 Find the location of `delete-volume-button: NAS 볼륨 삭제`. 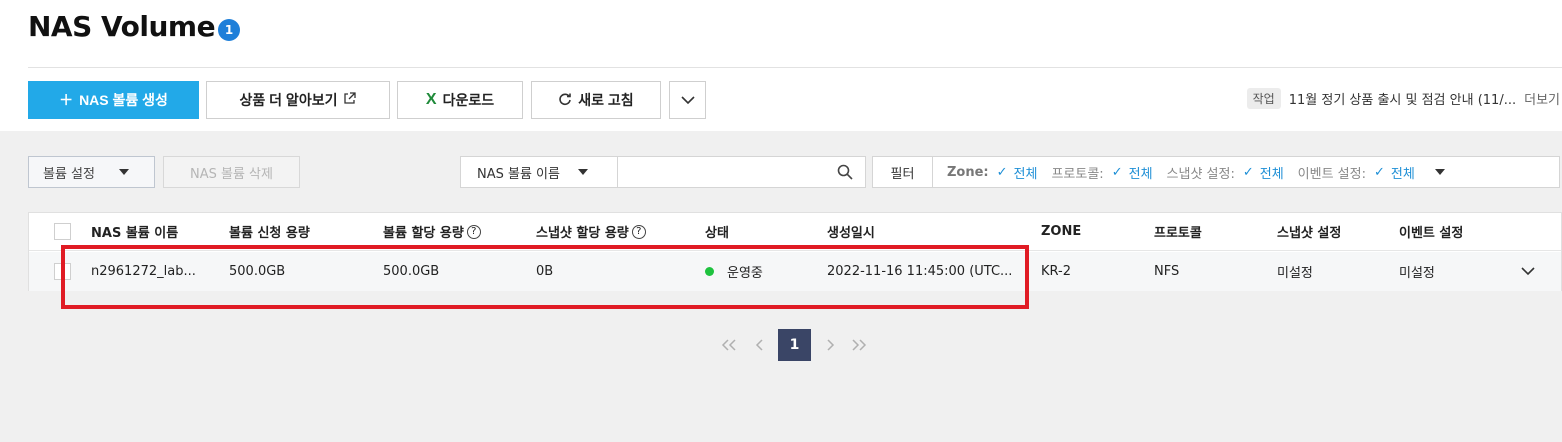

delete-volume-button: NAS 볼륨 삭제 is located at coordinates (231, 172).